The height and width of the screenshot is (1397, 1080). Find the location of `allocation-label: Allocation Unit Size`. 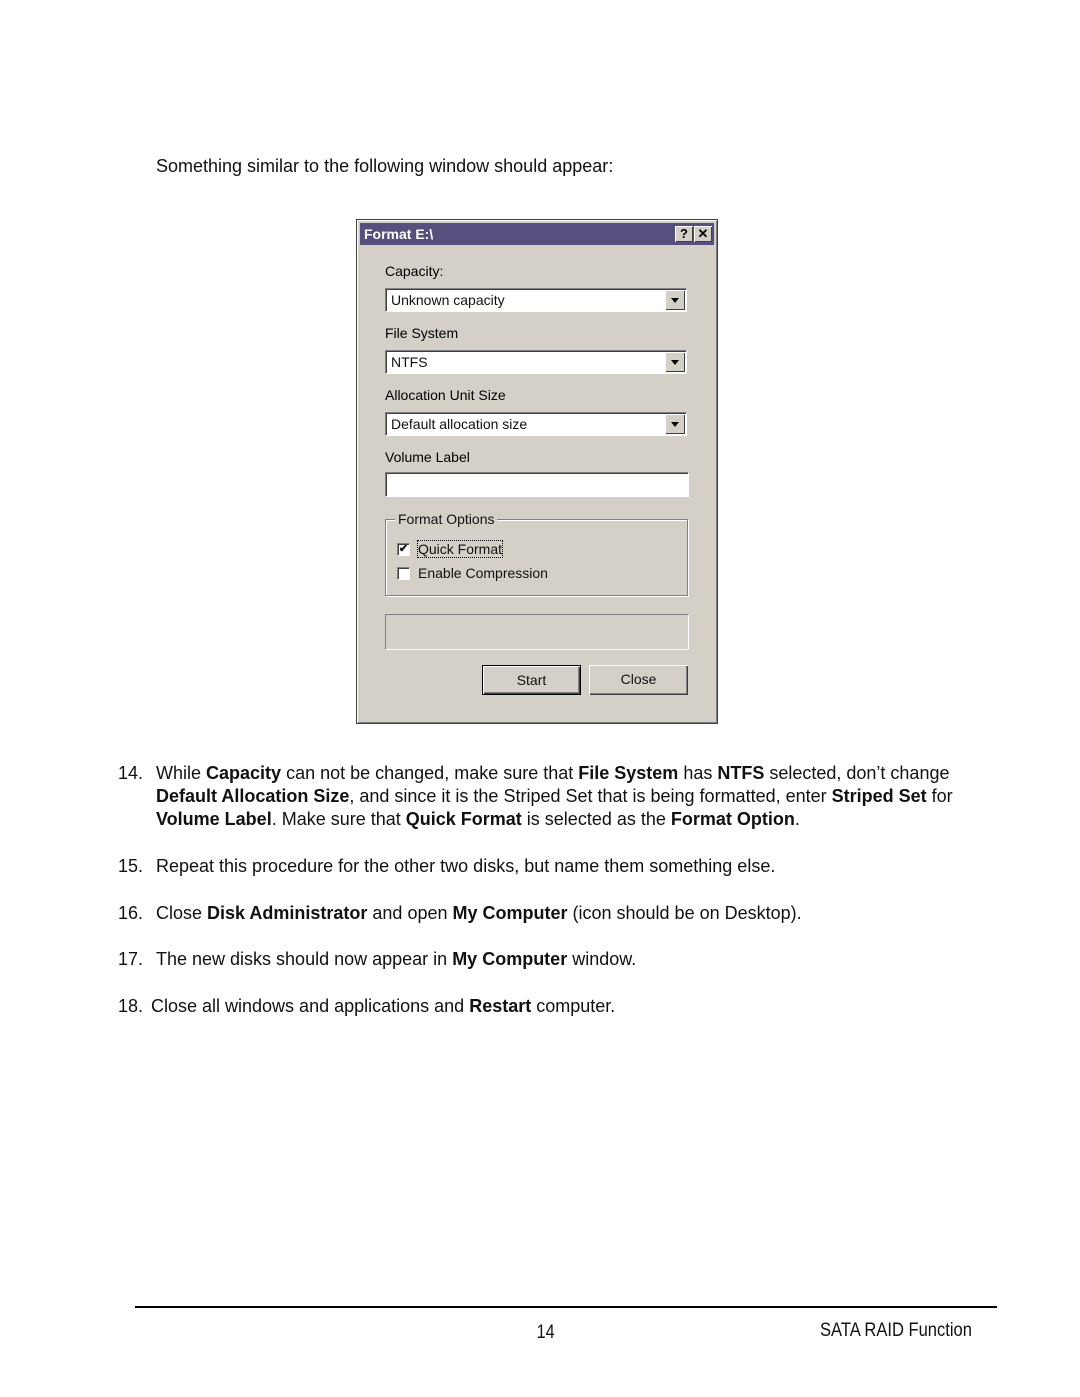

allocation-label: Allocation Unit Size is located at coordinates (445, 395).